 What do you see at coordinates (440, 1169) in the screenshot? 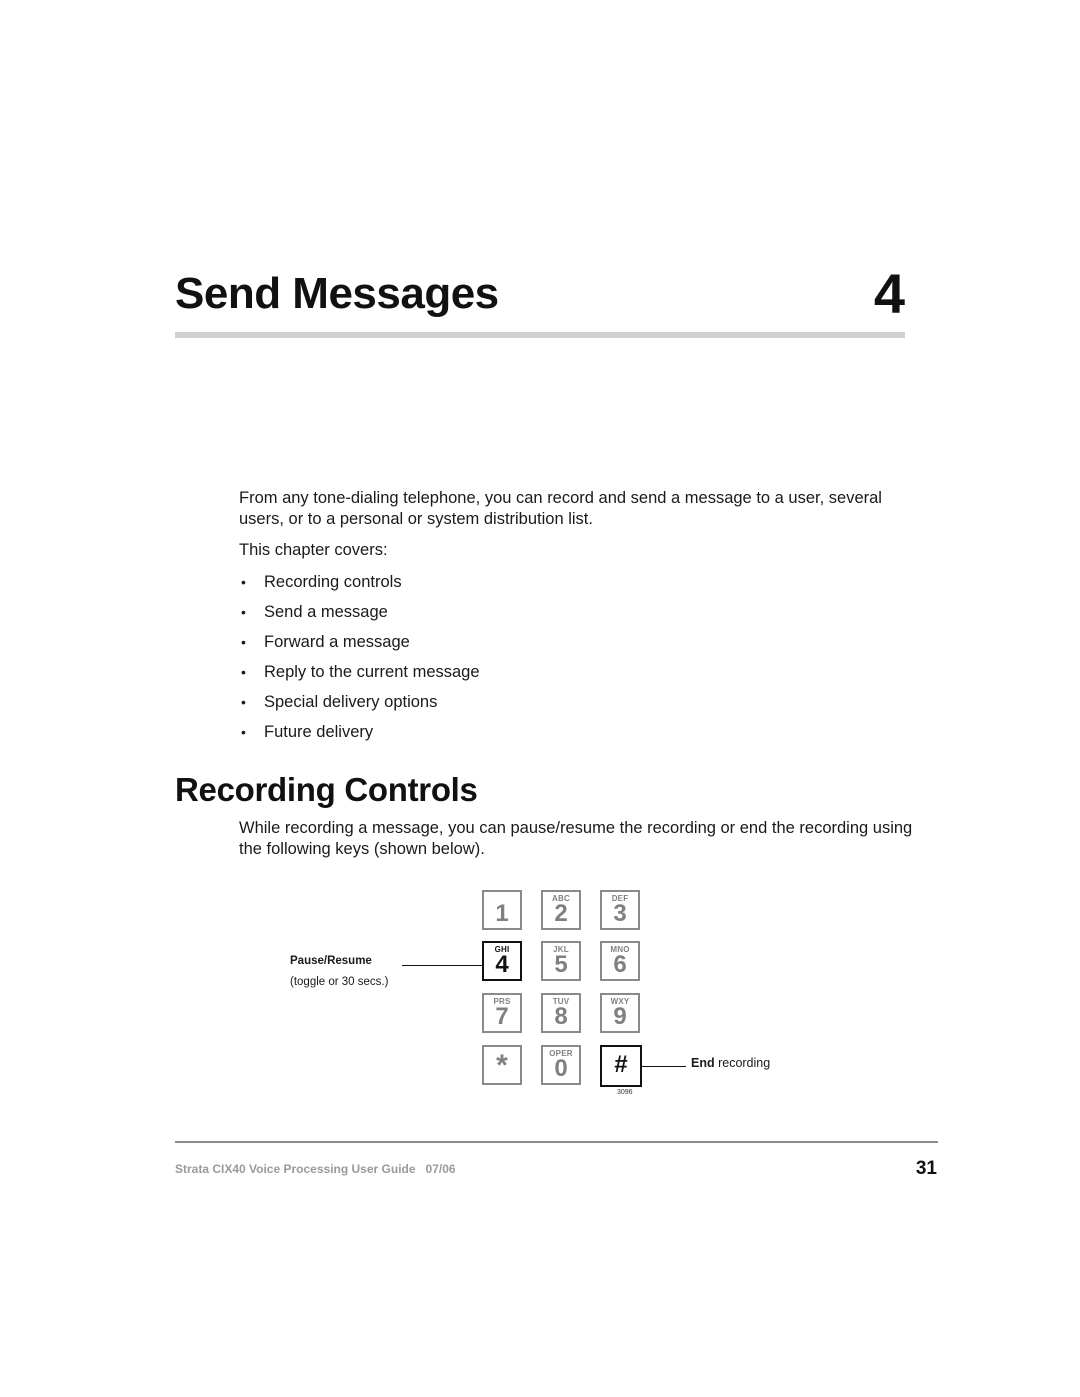
I see `footer-date: 07/06` at bounding box center [440, 1169].